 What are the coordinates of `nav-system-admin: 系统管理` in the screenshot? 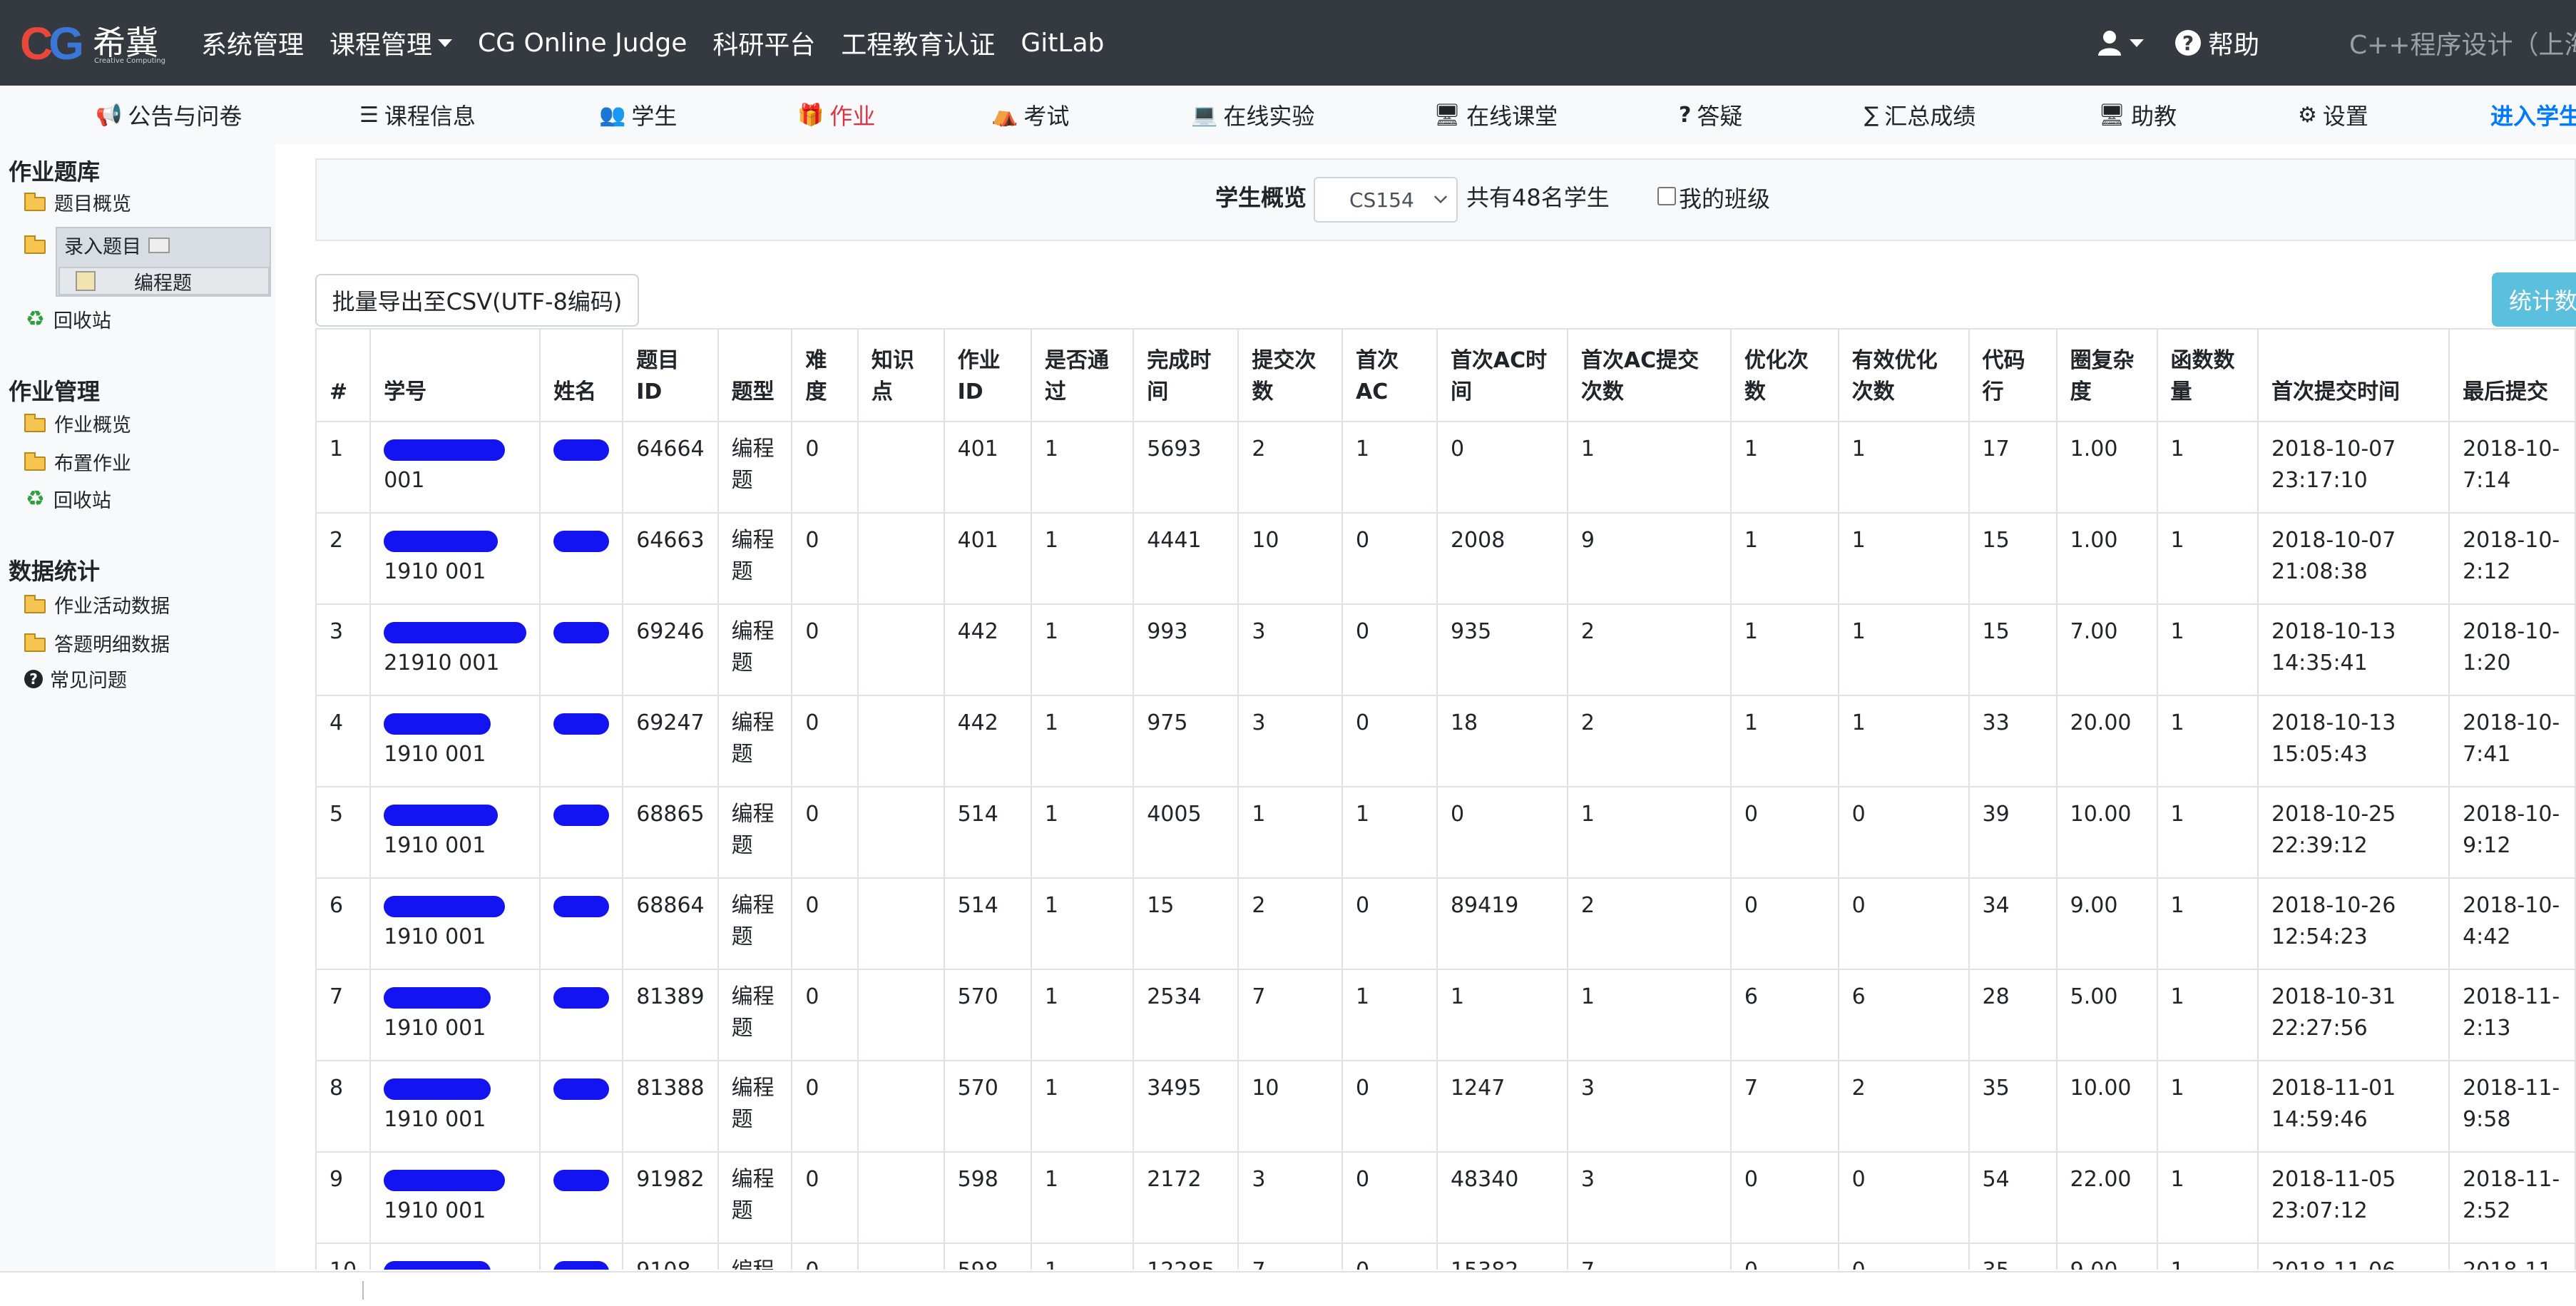 It's located at (252, 42).